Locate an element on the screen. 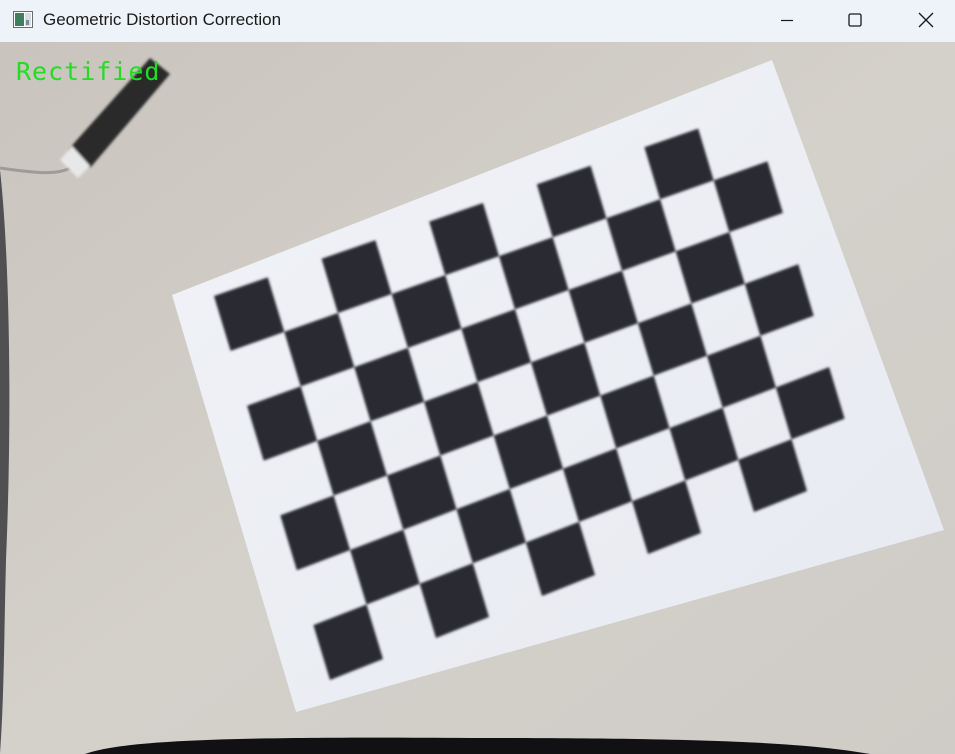 The image size is (955, 754). close-icon is located at coordinates (926, 20).